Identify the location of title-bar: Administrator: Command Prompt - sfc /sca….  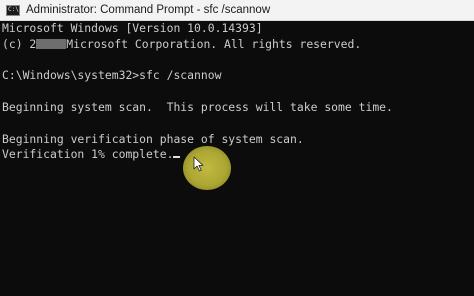
(237, 10).